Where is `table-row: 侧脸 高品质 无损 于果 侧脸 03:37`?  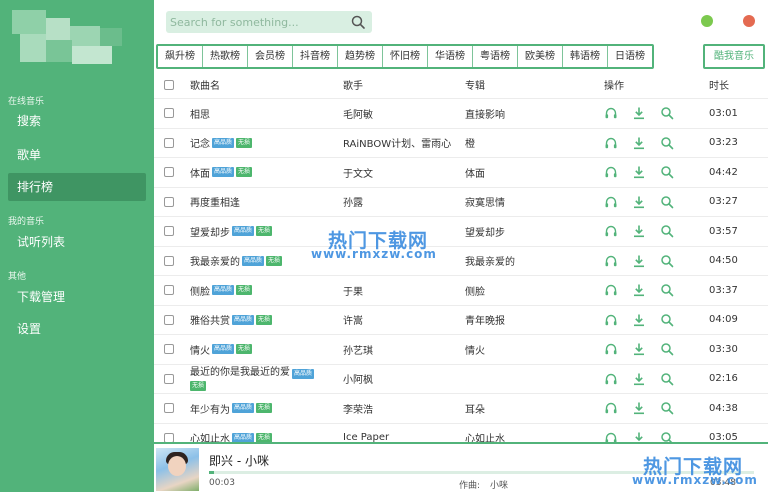
table-row: 侧脸 高品质 无损 于果 侧脸 03:37 is located at coordinates (461, 291).